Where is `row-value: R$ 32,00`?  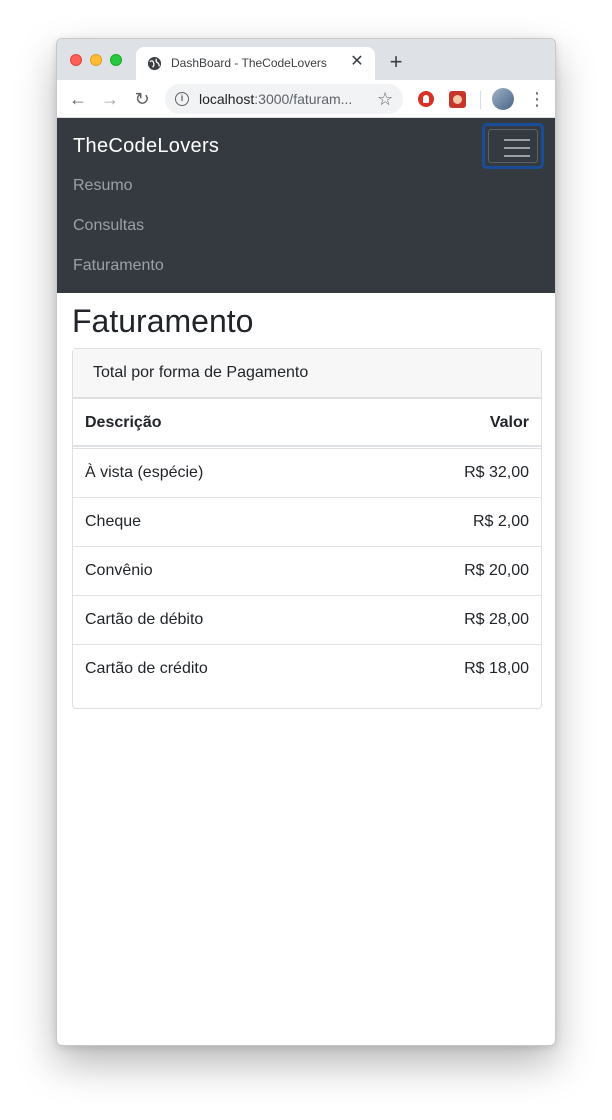 row-value: R$ 32,00 is located at coordinates (496, 472).